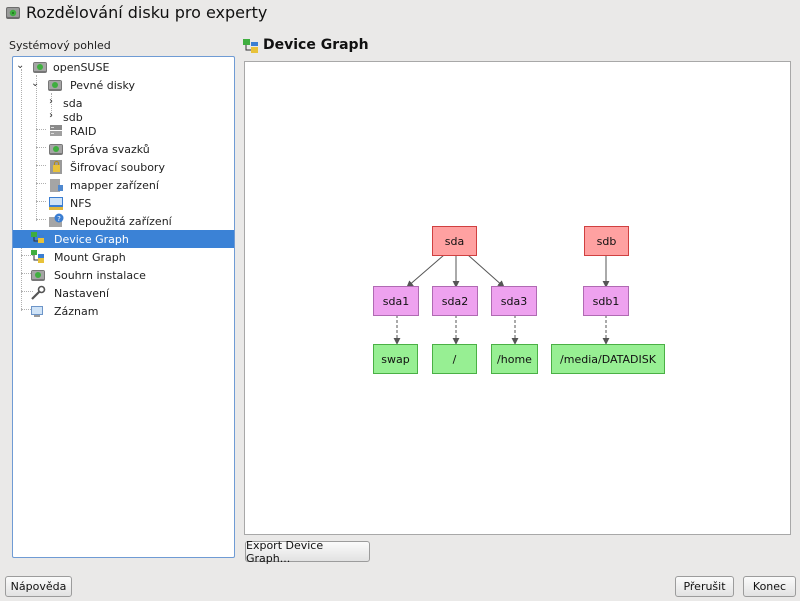 This screenshot has width=800, height=601. I want to click on graph-node-sda3: sda3, so click(514, 301).